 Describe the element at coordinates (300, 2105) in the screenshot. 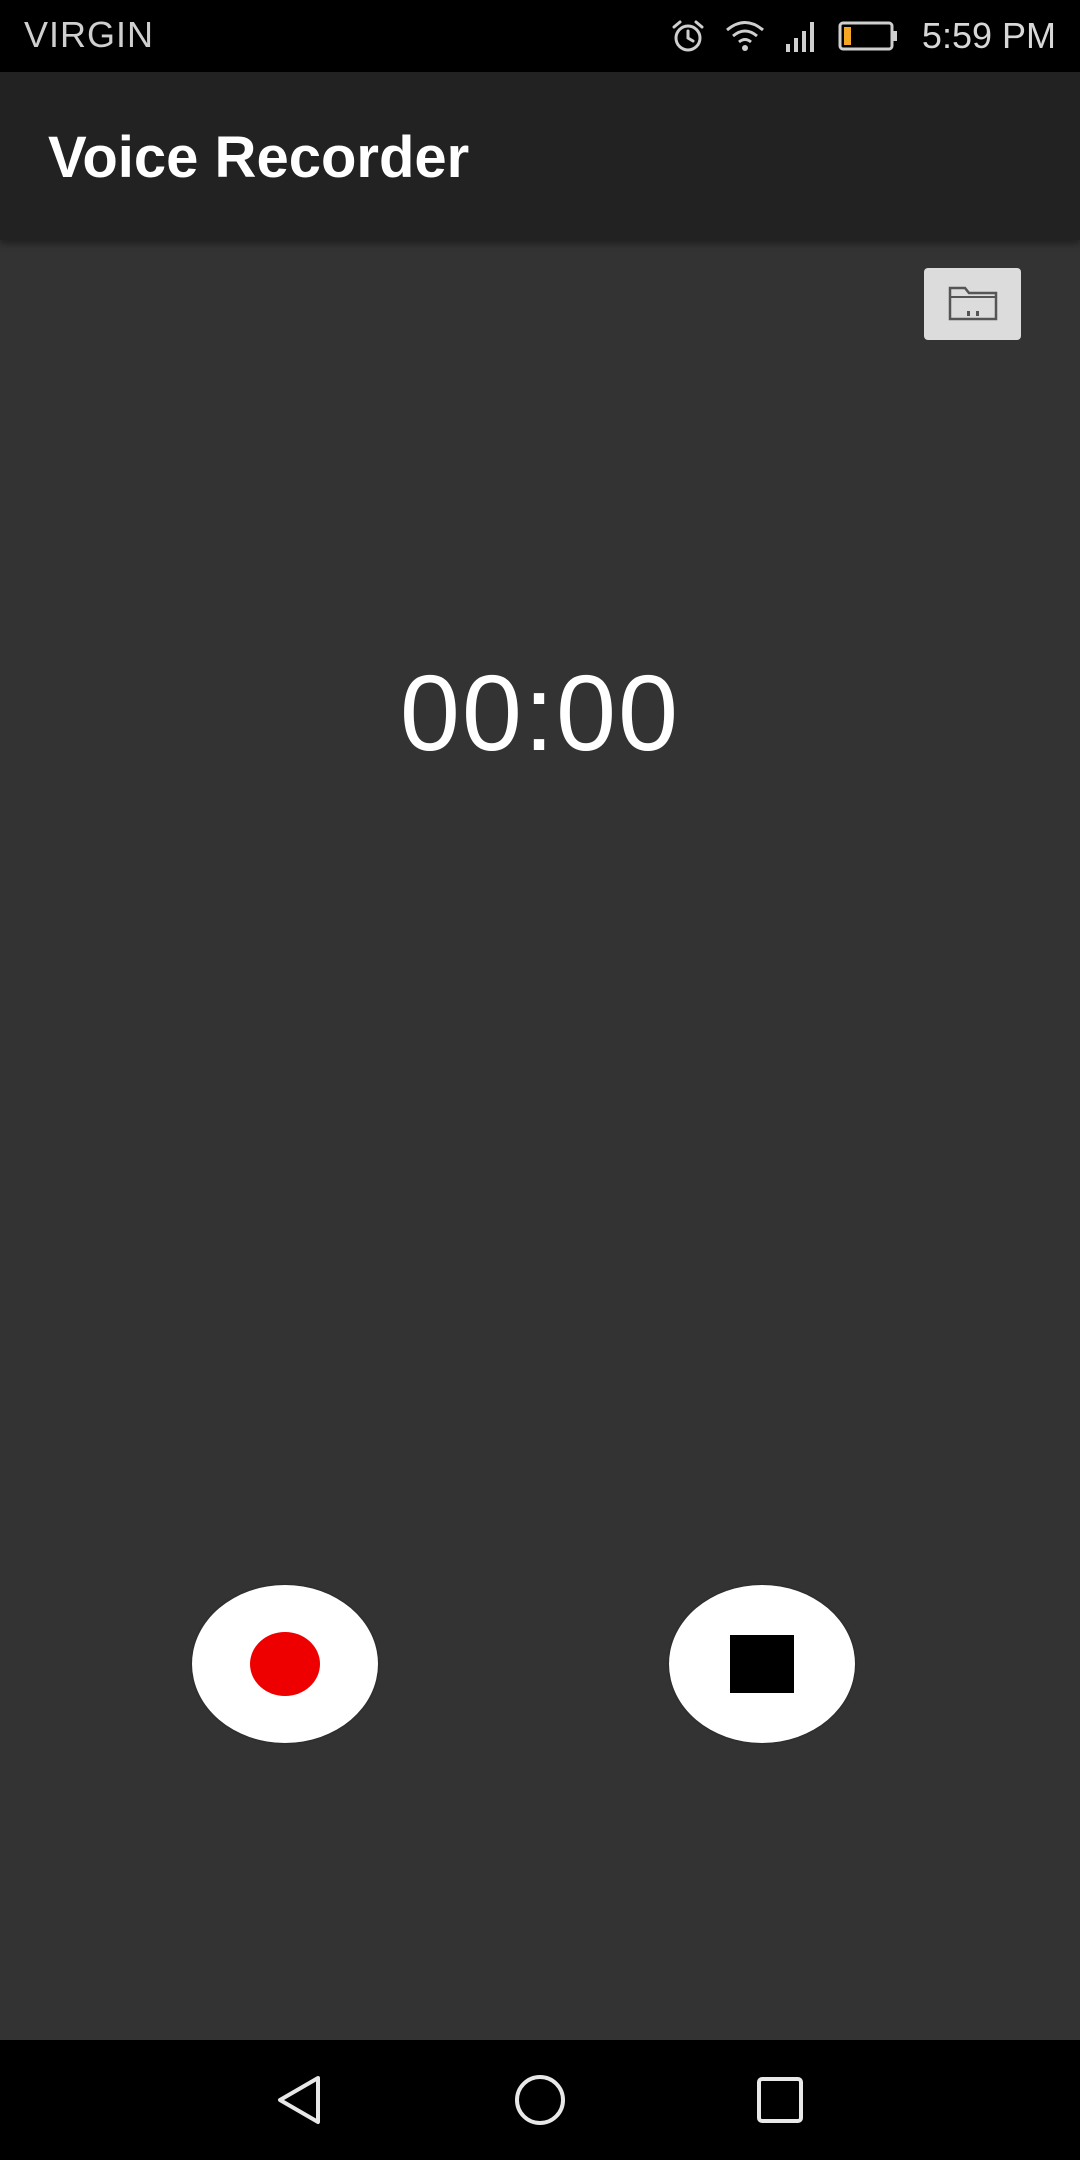

I see `back-icon` at that location.